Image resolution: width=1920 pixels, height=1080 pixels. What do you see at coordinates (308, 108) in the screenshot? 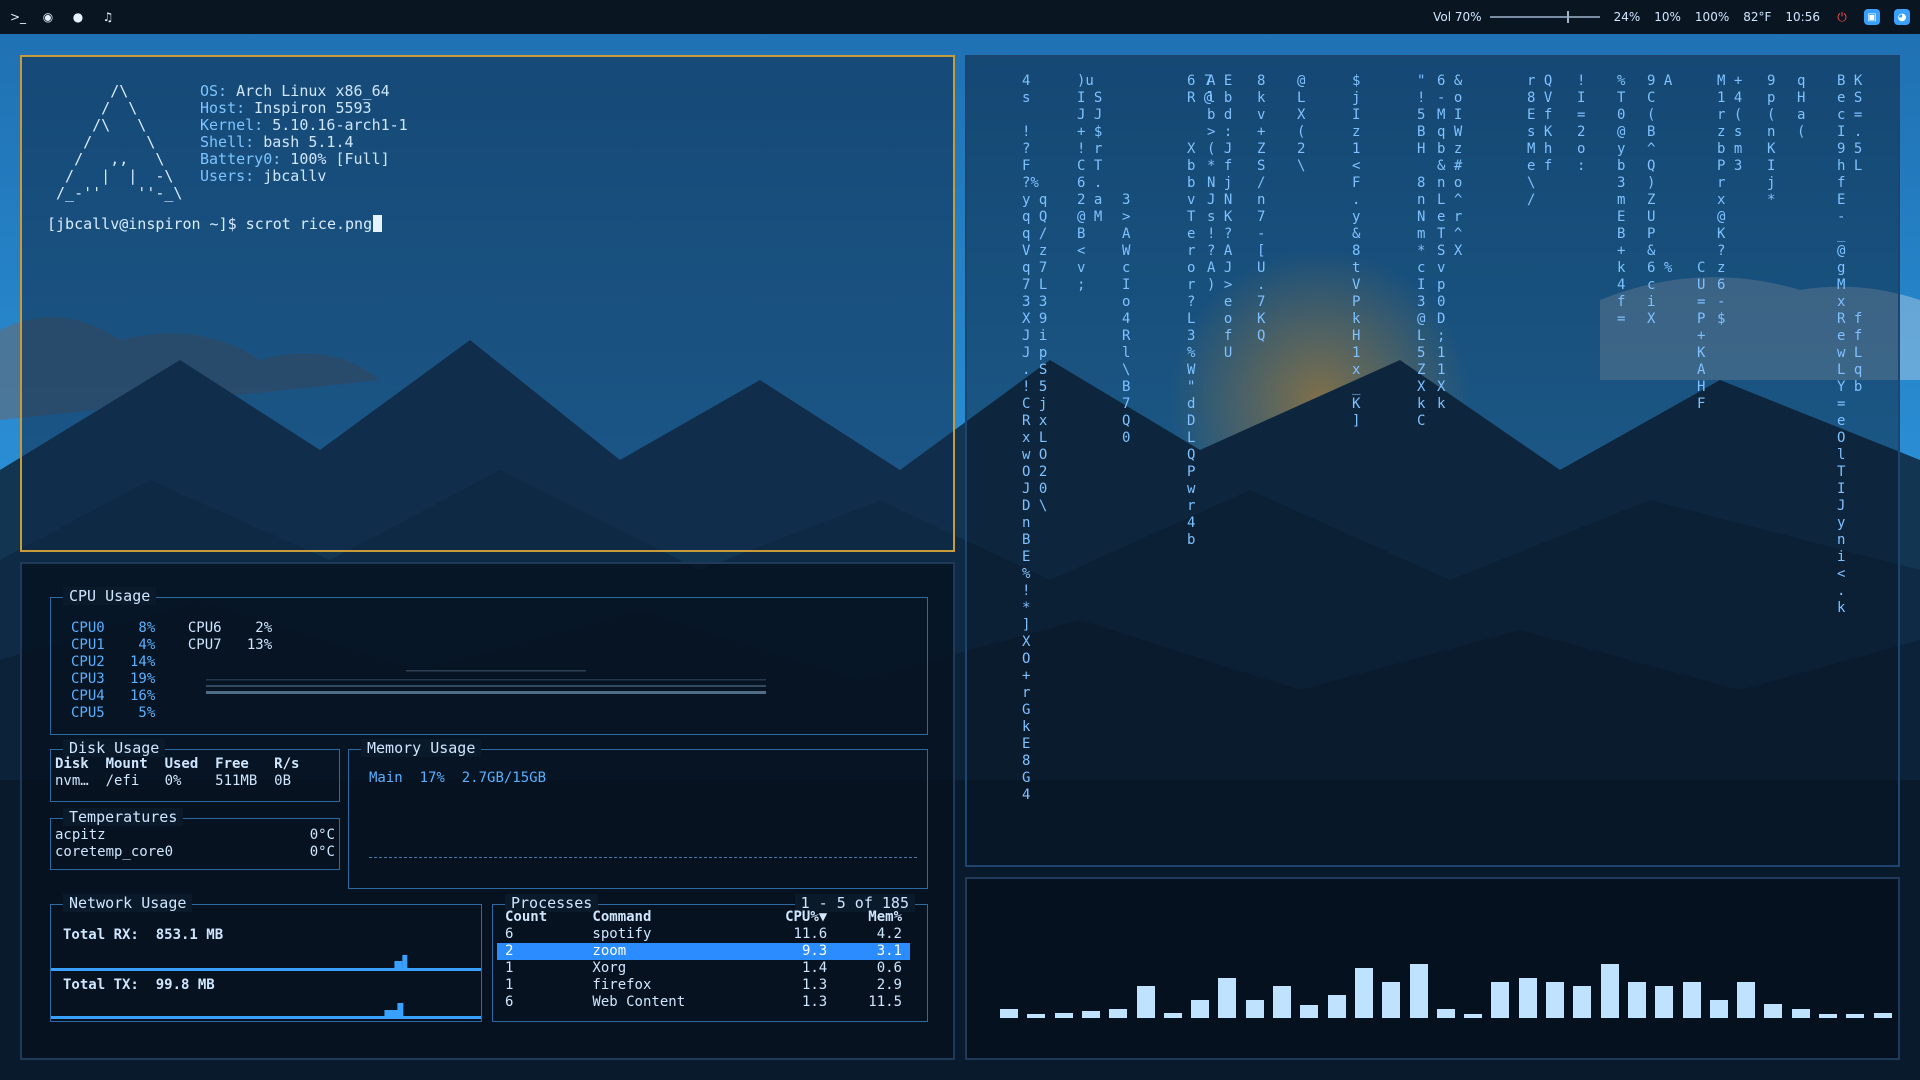
I see `info-value: Inspiron 5593` at bounding box center [308, 108].